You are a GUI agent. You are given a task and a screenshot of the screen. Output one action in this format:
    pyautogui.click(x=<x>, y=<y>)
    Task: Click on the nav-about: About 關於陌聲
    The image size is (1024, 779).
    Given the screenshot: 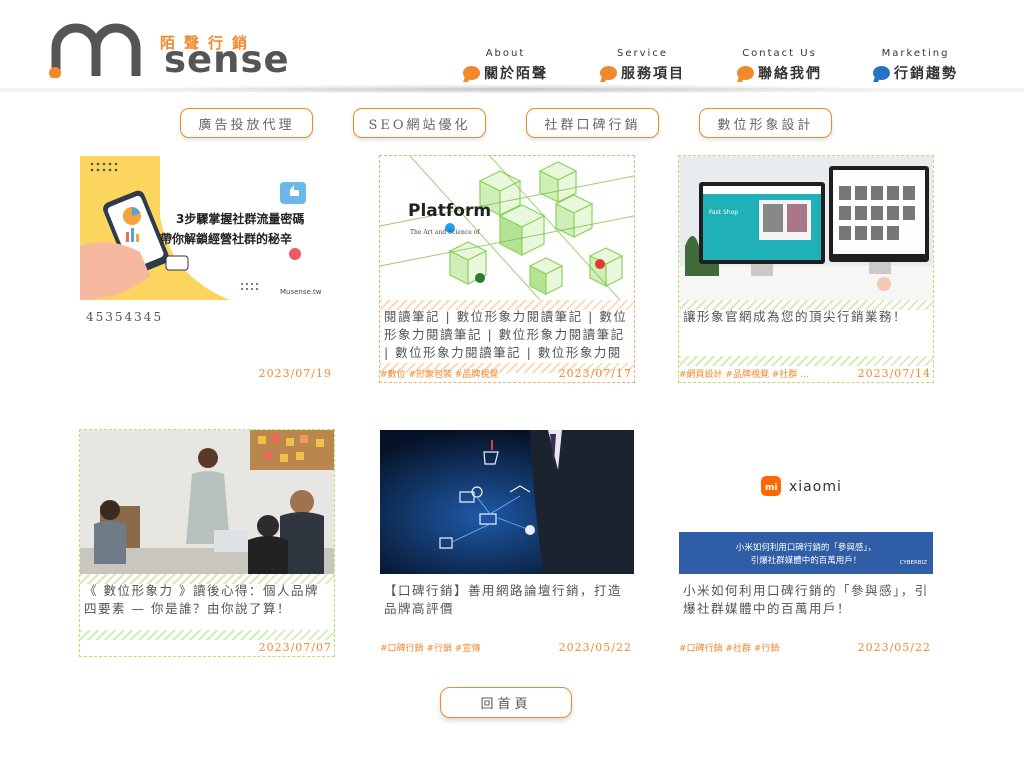 What is the action you would take?
    pyautogui.click(x=505, y=65)
    